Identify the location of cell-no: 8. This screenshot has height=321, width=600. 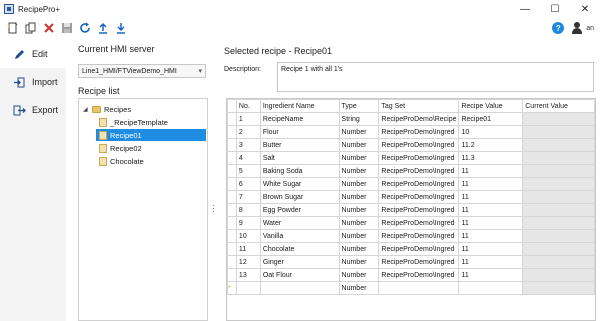
(248, 210).